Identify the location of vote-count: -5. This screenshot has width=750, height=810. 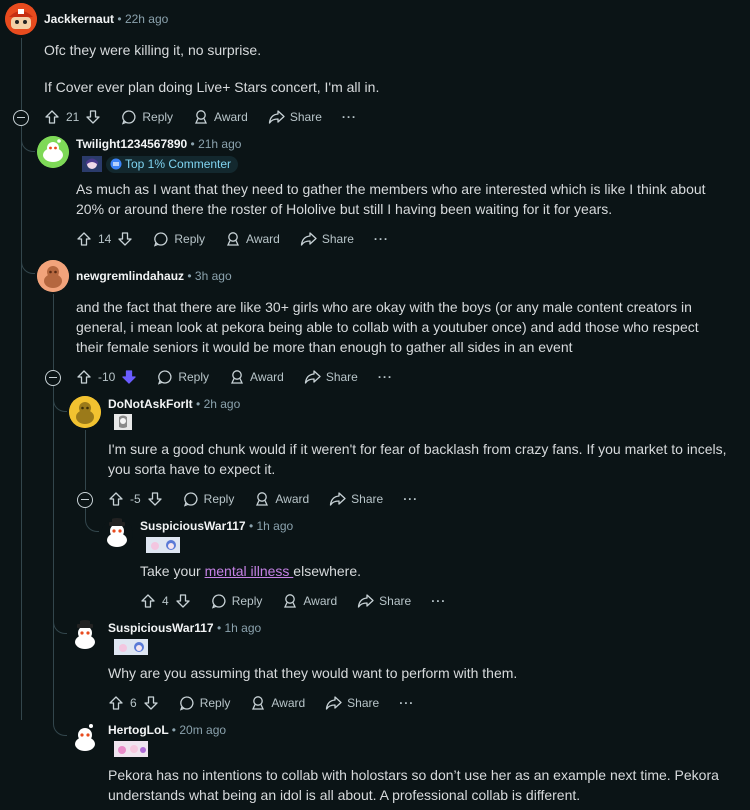
(135, 499).